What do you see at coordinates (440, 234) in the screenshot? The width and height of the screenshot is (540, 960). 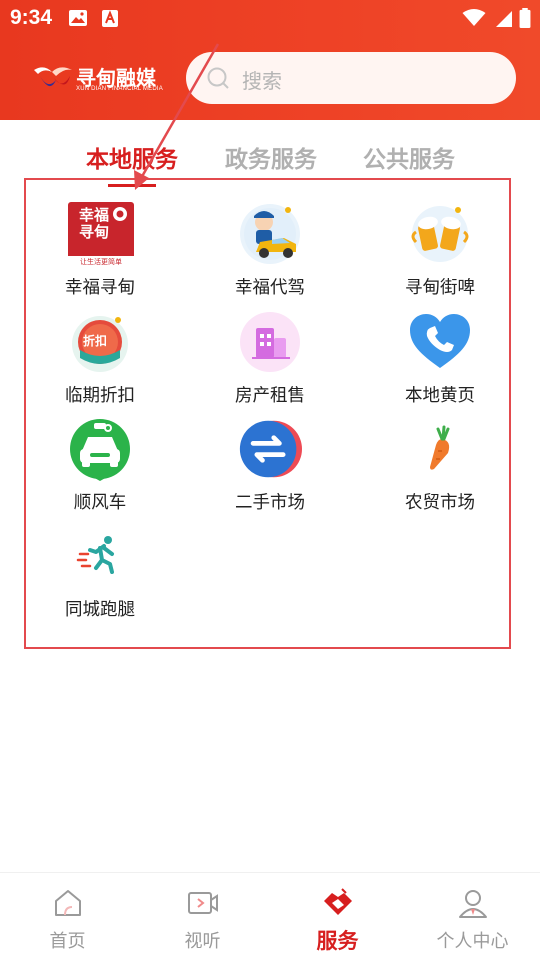 I see `beer-mugs-icon` at bounding box center [440, 234].